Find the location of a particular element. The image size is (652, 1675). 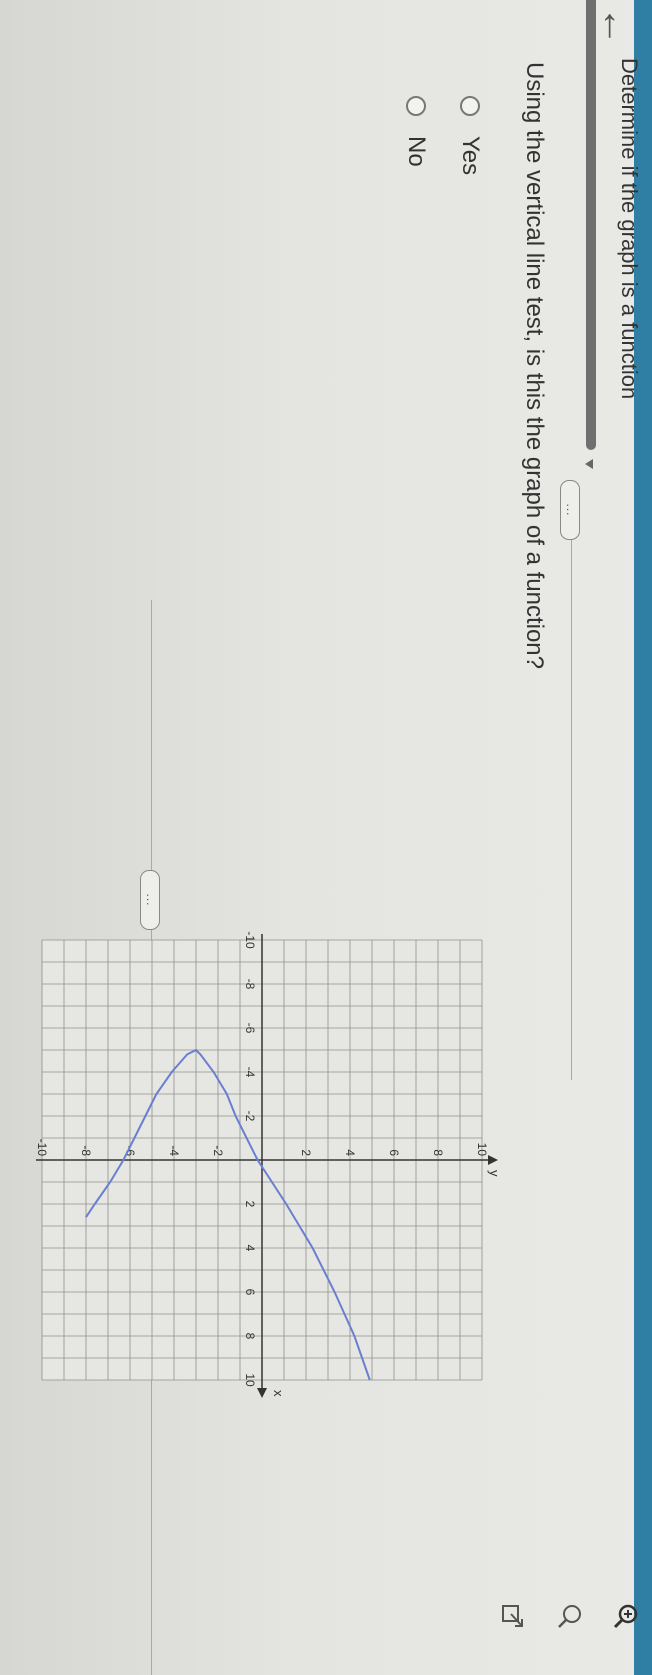

x-tick-label: -4 is located at coordinates (250, 1072).